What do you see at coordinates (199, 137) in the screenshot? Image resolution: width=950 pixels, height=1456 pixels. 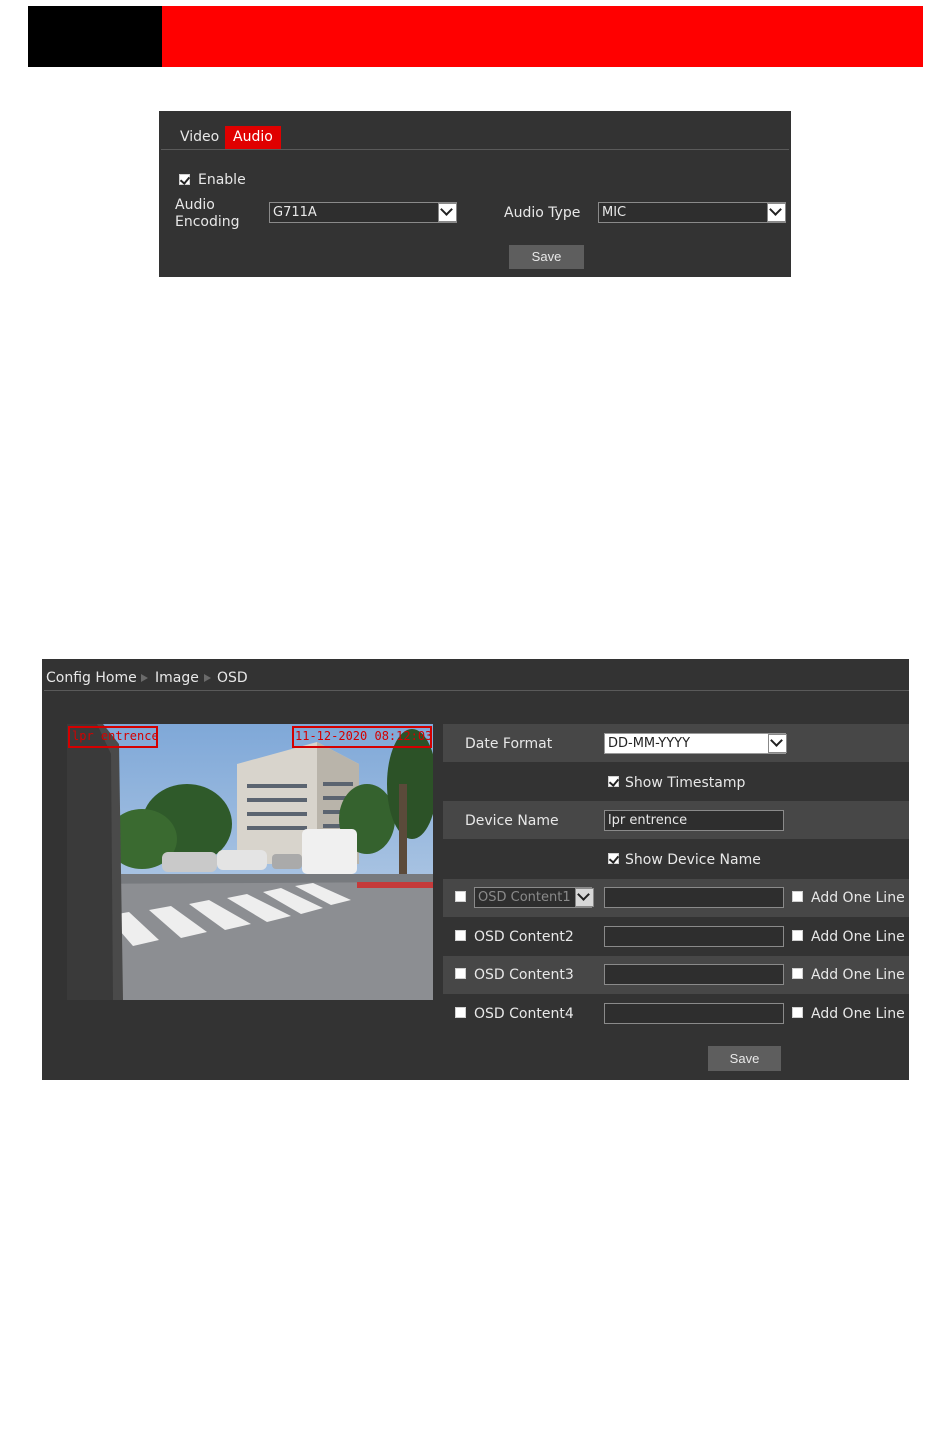 I see `tab-video: Video` at bounding box center [199, 137].